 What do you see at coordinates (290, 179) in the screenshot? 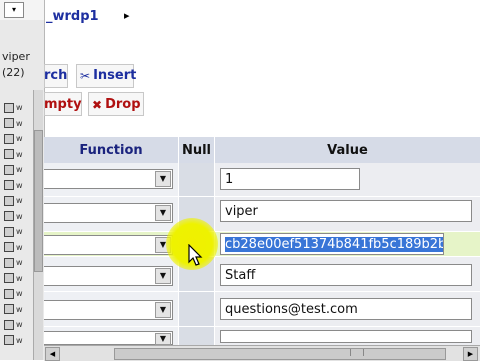
I see `value-input-id: 1` at bounding box center [290, 179].